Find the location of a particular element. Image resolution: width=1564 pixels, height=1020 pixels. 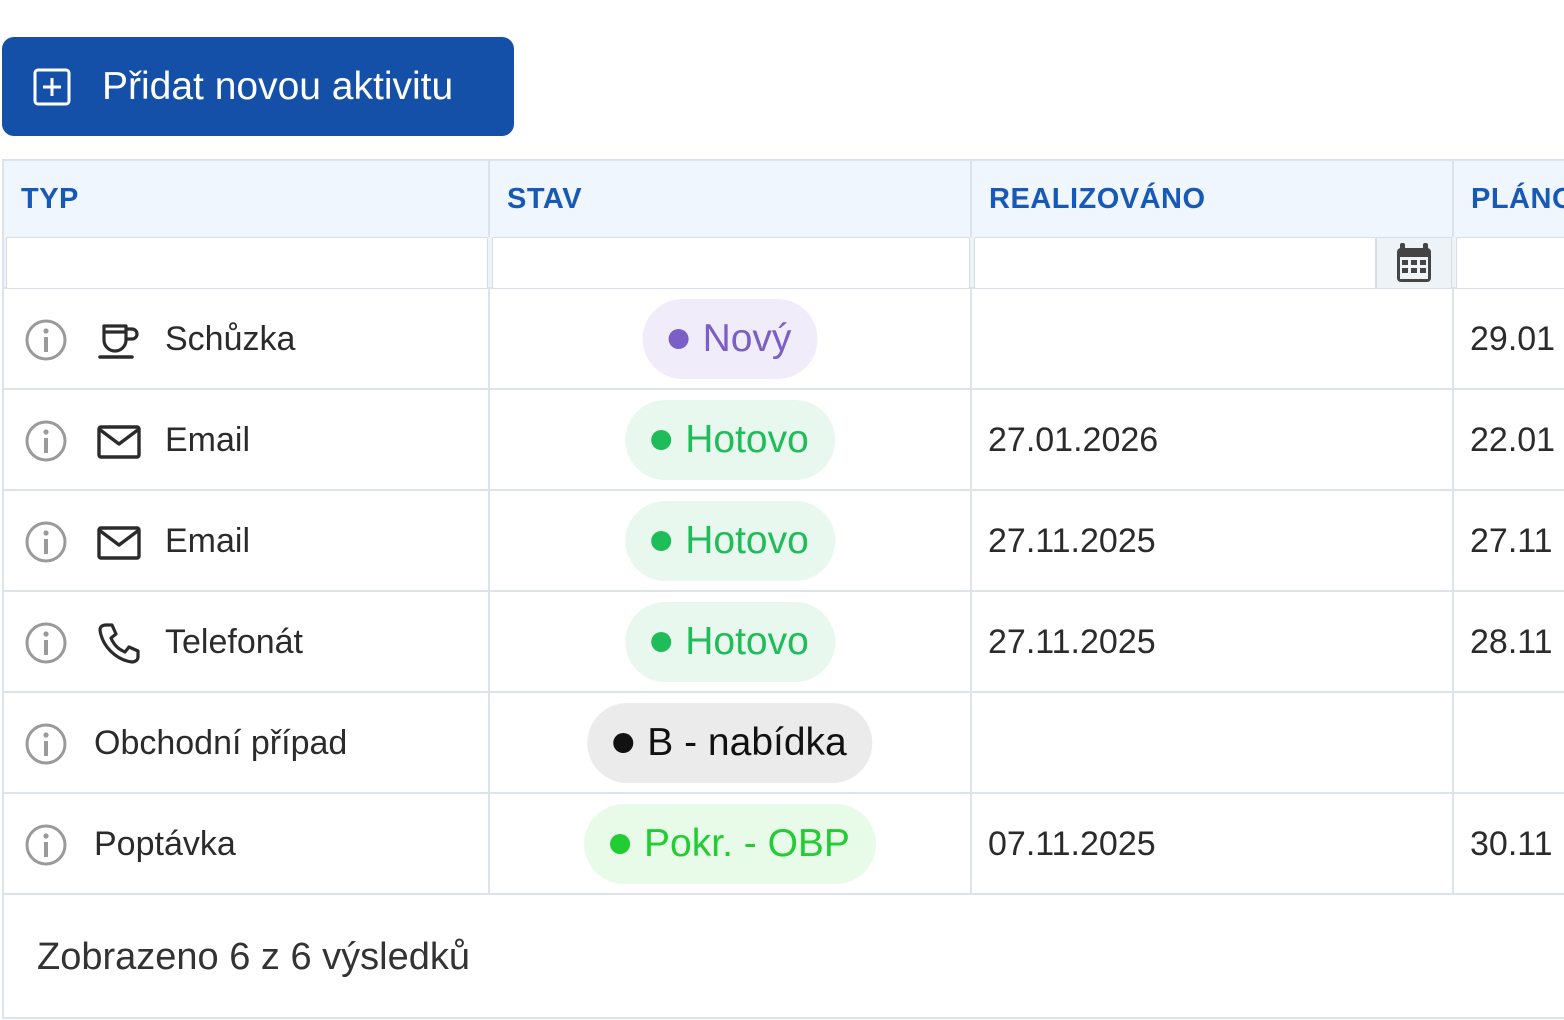

table-row: Obchodní případ B - nabídka is located at coordinates (784, 743).